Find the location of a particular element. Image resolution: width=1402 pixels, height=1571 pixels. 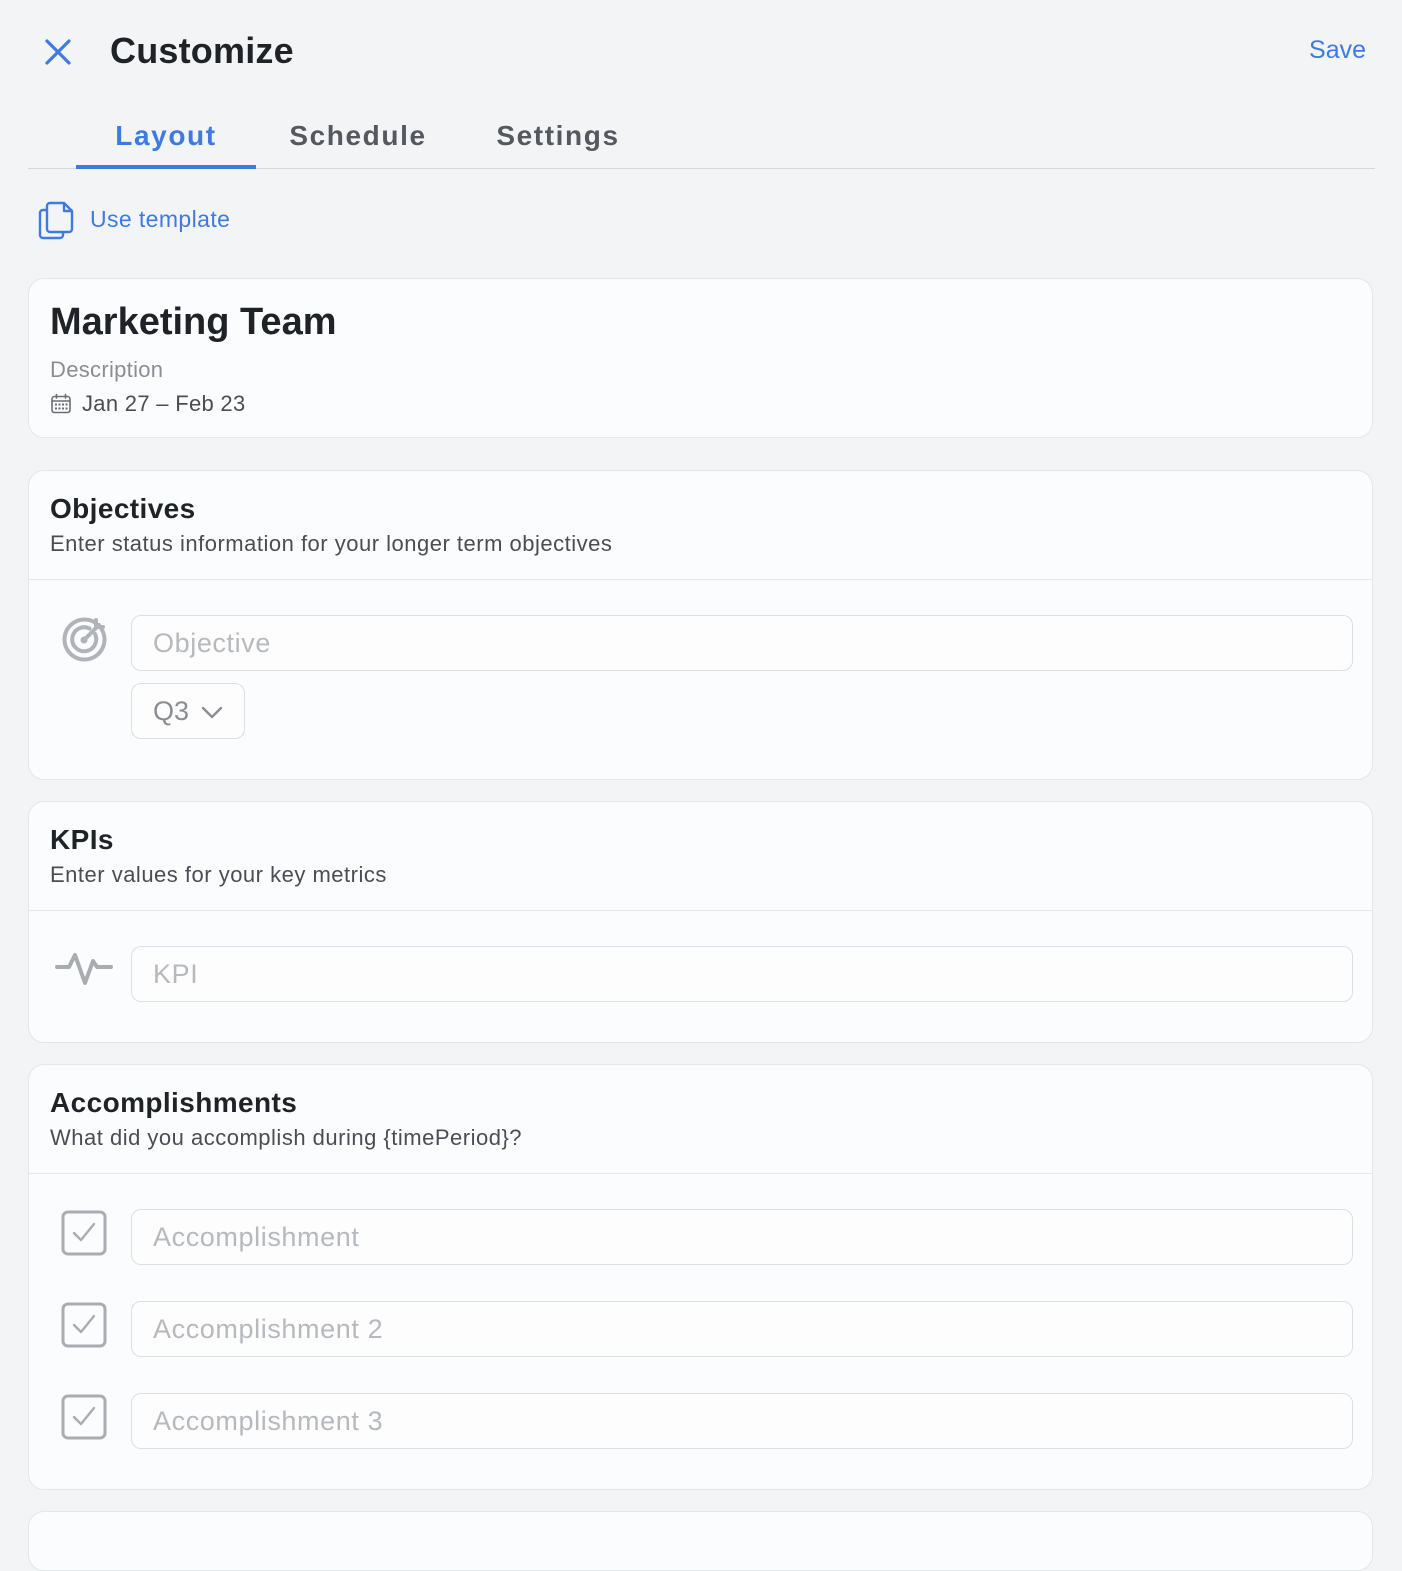

quarter-value: Q3 is located at coordinates (171, 710).